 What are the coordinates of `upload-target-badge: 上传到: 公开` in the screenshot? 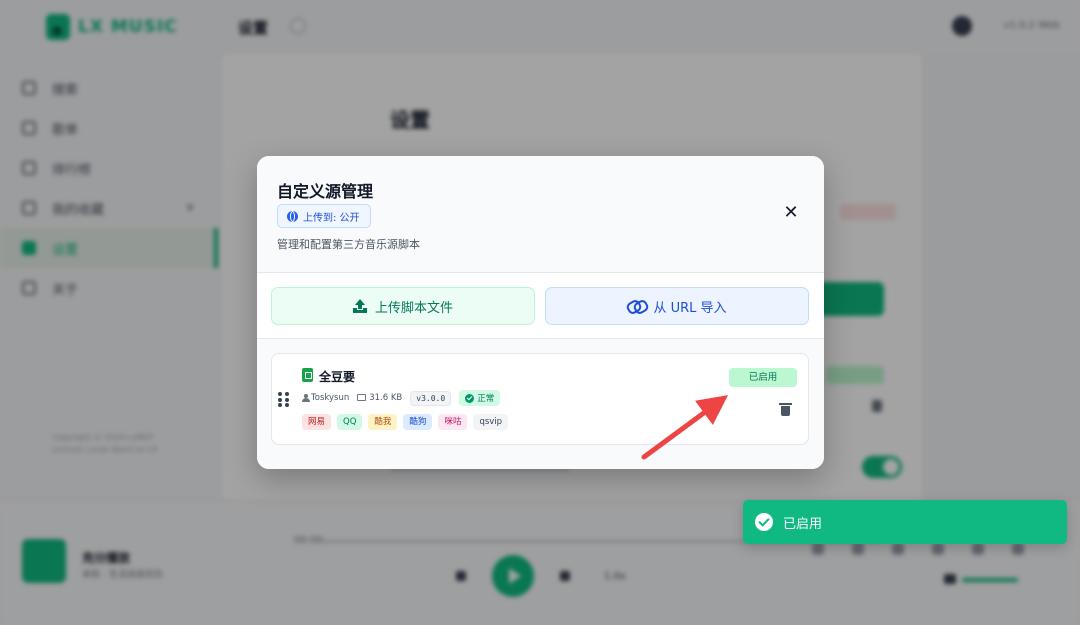 It's located at (324, 216).